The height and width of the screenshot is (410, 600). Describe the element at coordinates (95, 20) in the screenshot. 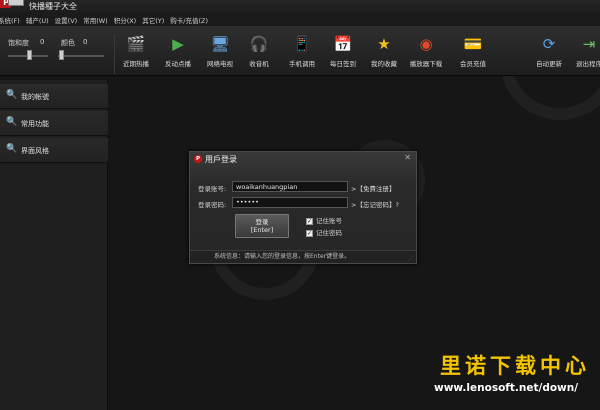

I see `menu-item-common: 常用(W)` at that location.